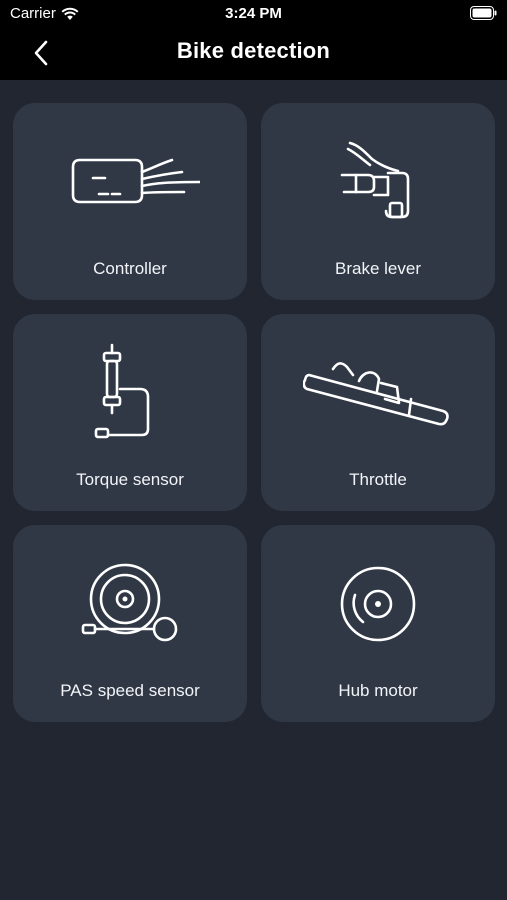 This screenshot has width=507, height=900. I want to click on torque-sensor-icon, so click(122, 391).